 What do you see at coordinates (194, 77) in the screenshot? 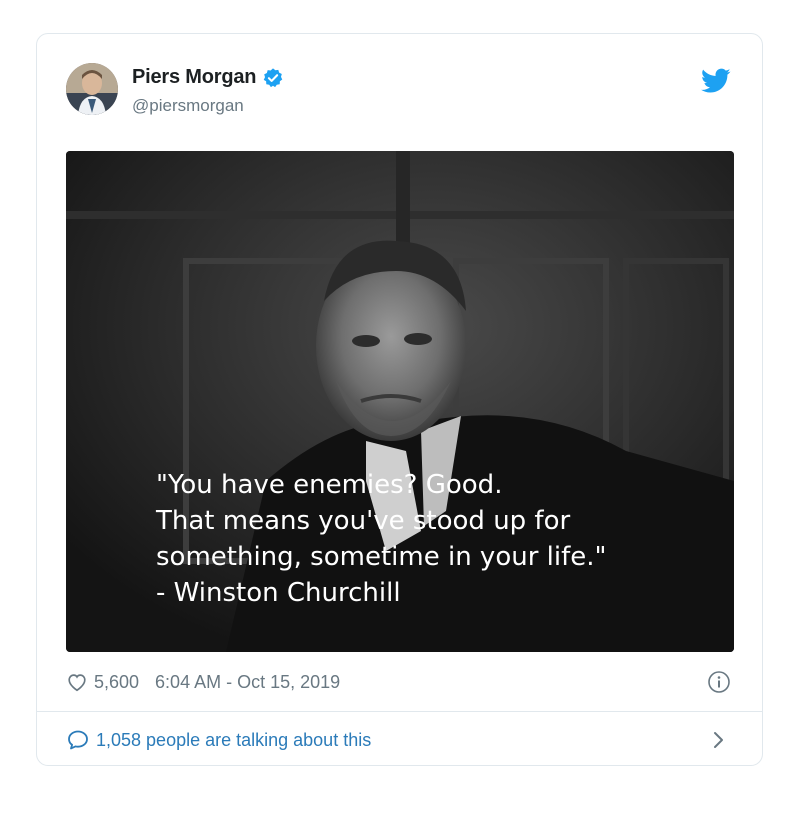
I see `display-name: Piers Morgan` at bounding box center [194, 77].